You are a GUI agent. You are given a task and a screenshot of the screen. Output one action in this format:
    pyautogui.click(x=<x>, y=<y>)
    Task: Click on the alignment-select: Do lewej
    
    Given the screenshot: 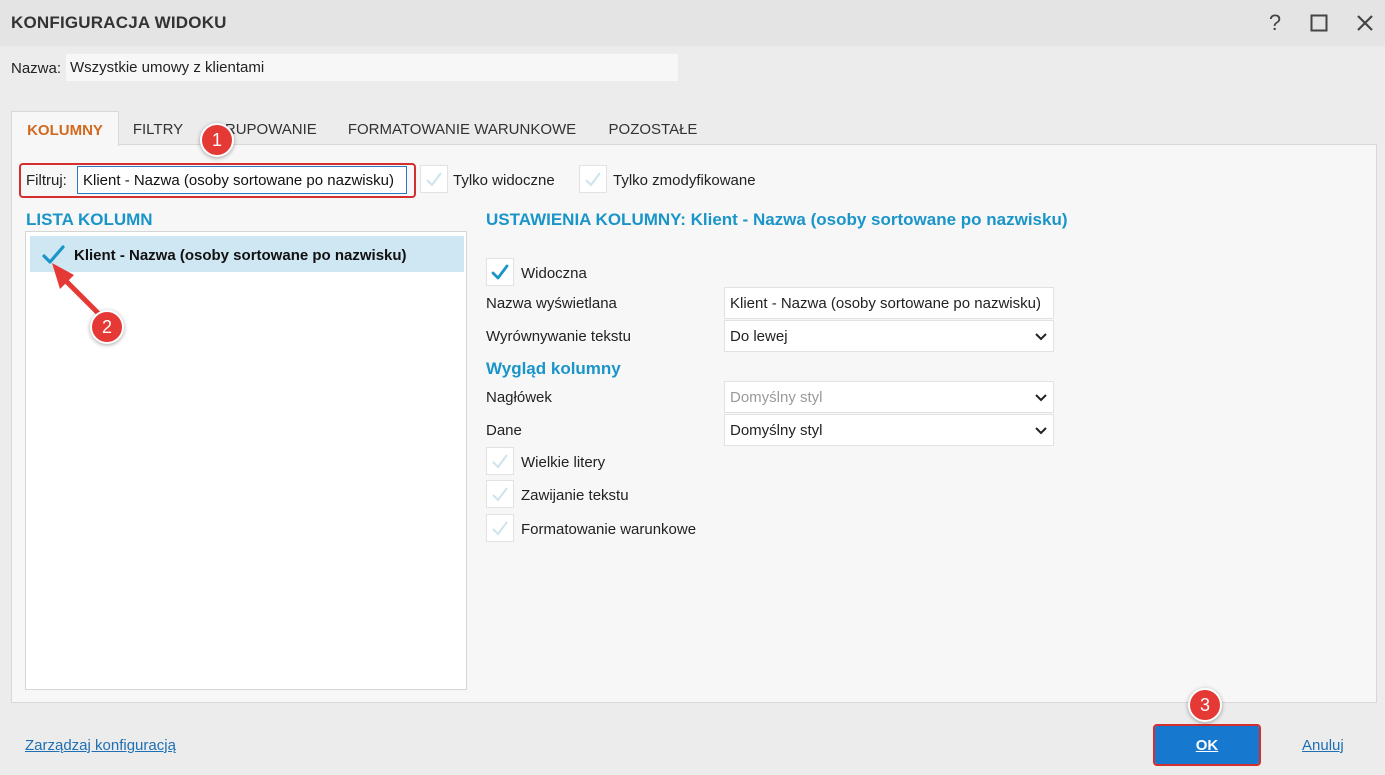 What is the action you would take?
    pyautogui.click(x=889, y=336)
    